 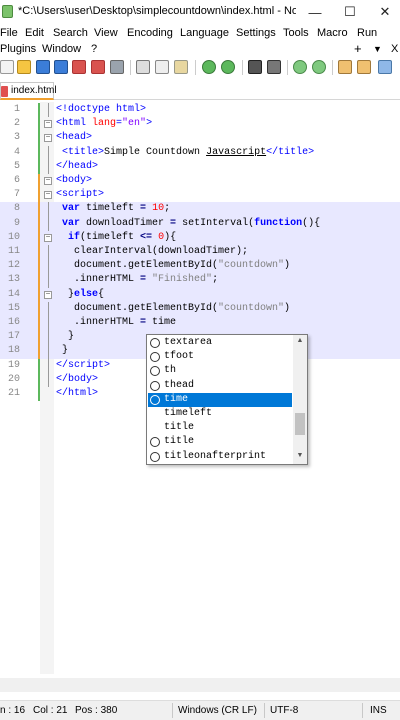 I want to click on open-folder-icon, so click(x=24, y=67).